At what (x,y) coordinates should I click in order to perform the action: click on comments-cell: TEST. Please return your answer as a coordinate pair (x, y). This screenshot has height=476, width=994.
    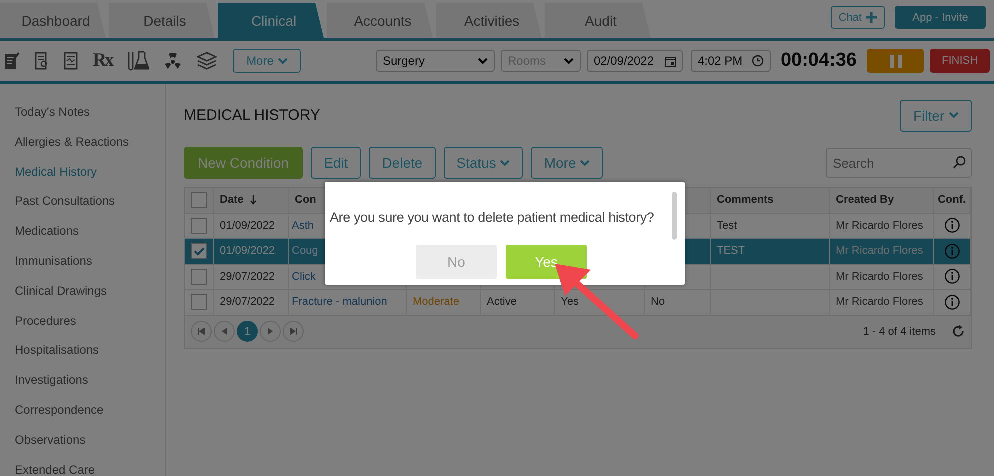
    Looking at the image, I should click on (731, 251).